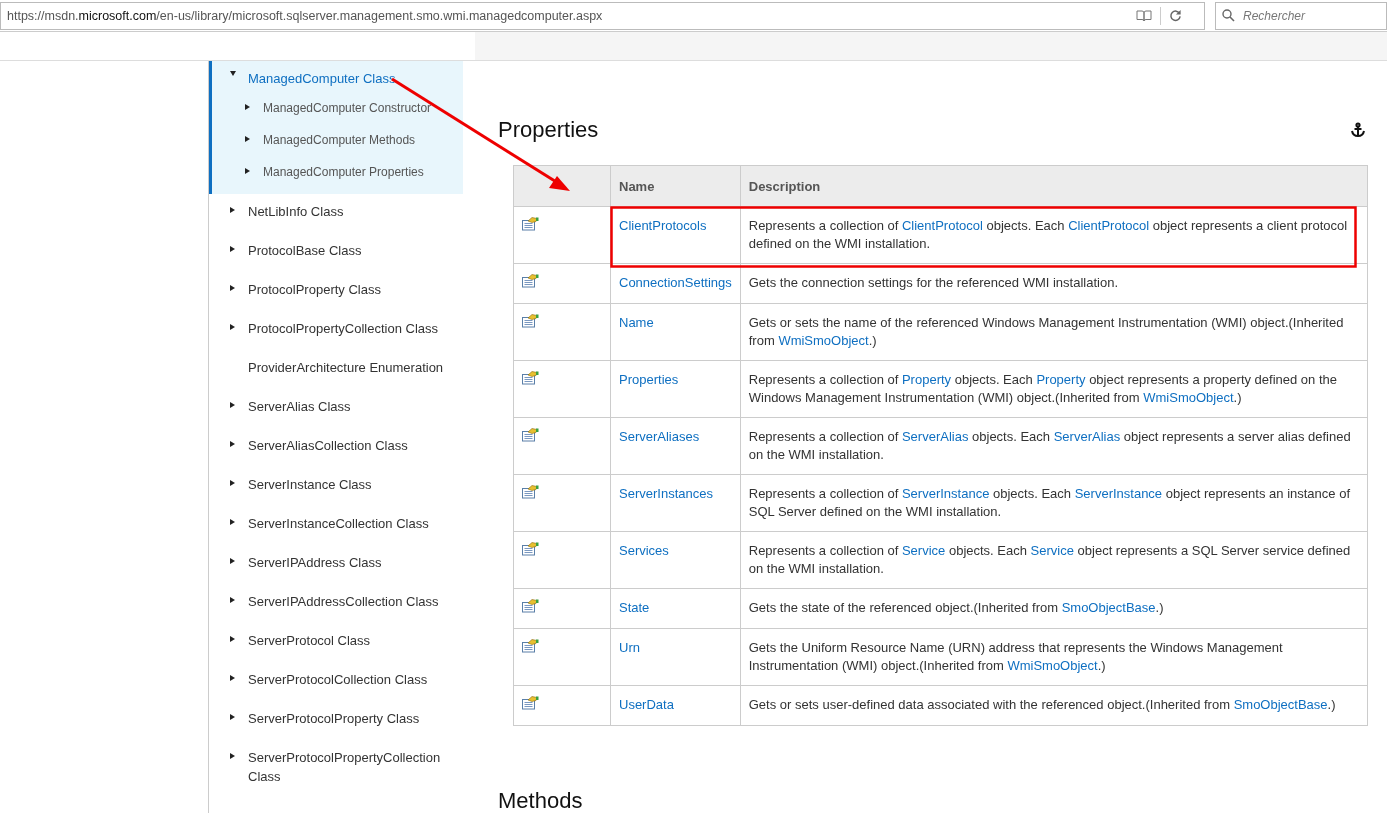 This screenshot has width=1387, height=813. Describe the element at coordinates (1228, 15) in the screenshot. I see `search-icon` at that location.